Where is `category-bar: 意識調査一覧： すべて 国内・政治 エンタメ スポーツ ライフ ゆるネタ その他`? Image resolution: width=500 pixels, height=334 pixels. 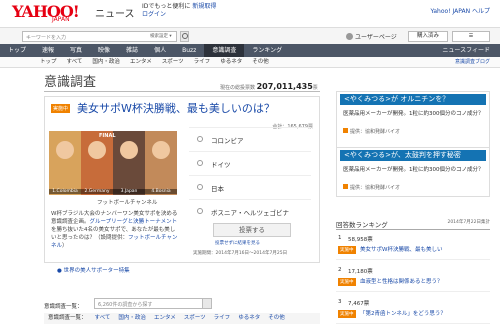 category-bar: 意識調査一覧： すべて 国内・政治 エンタメ スポーツ ライフ ゆるネタ その他 is located at coordinates (182, 318).